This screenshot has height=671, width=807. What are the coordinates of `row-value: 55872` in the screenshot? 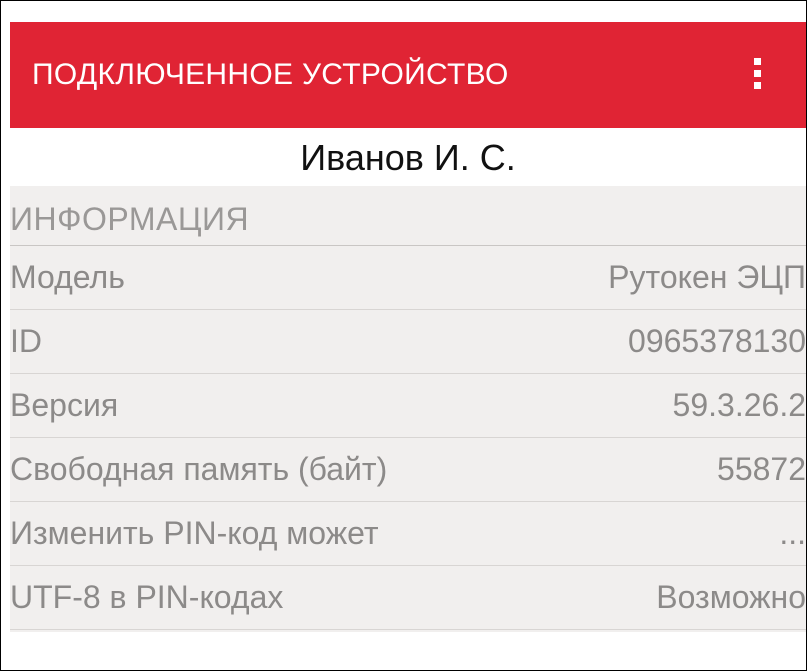 It's located at (761, 469).